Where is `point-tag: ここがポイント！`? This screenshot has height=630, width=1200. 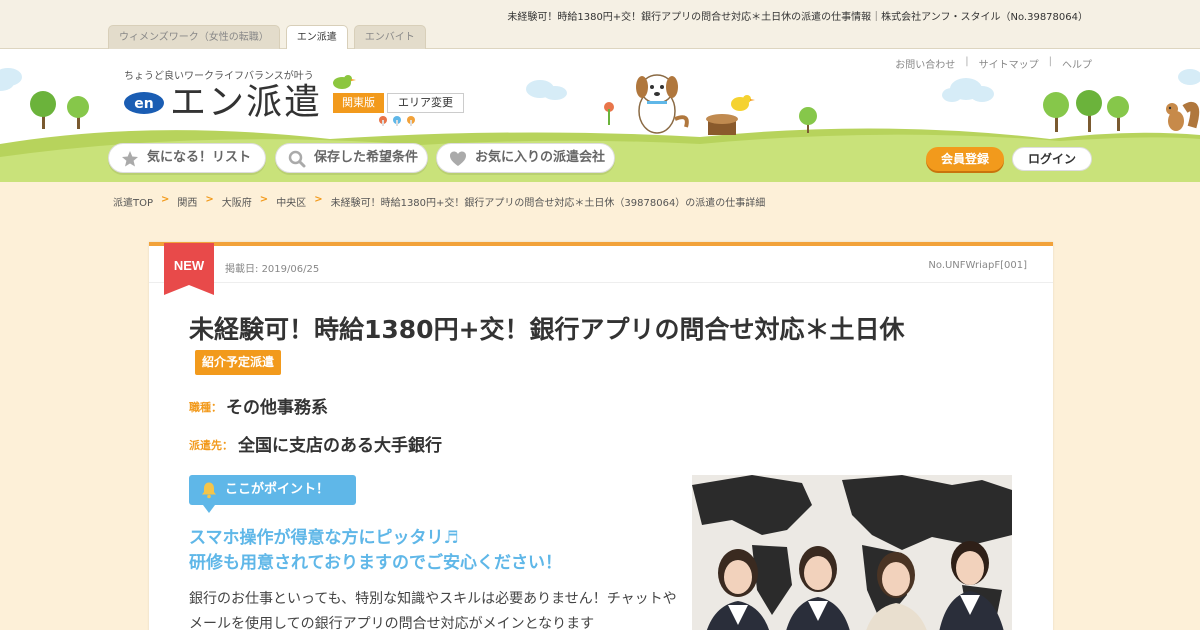
point-tag: ここがポイント！ is located at coordinates (272, 494).